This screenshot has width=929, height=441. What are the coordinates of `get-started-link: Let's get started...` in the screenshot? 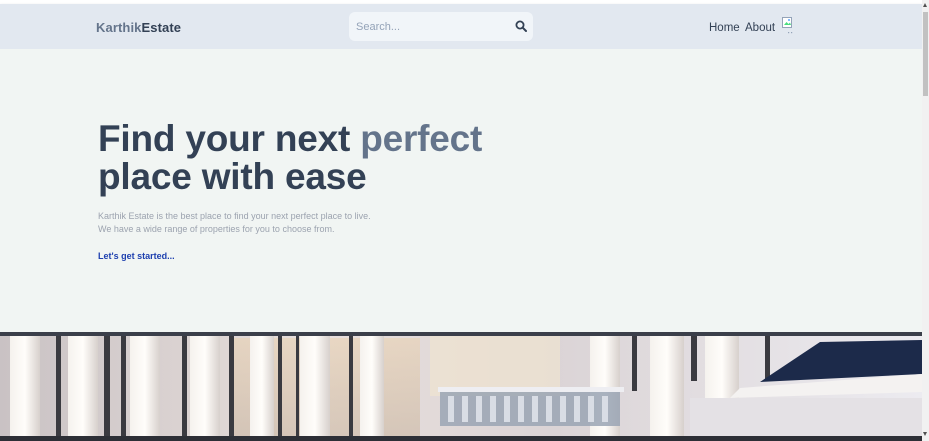 It's located at (136, 256).